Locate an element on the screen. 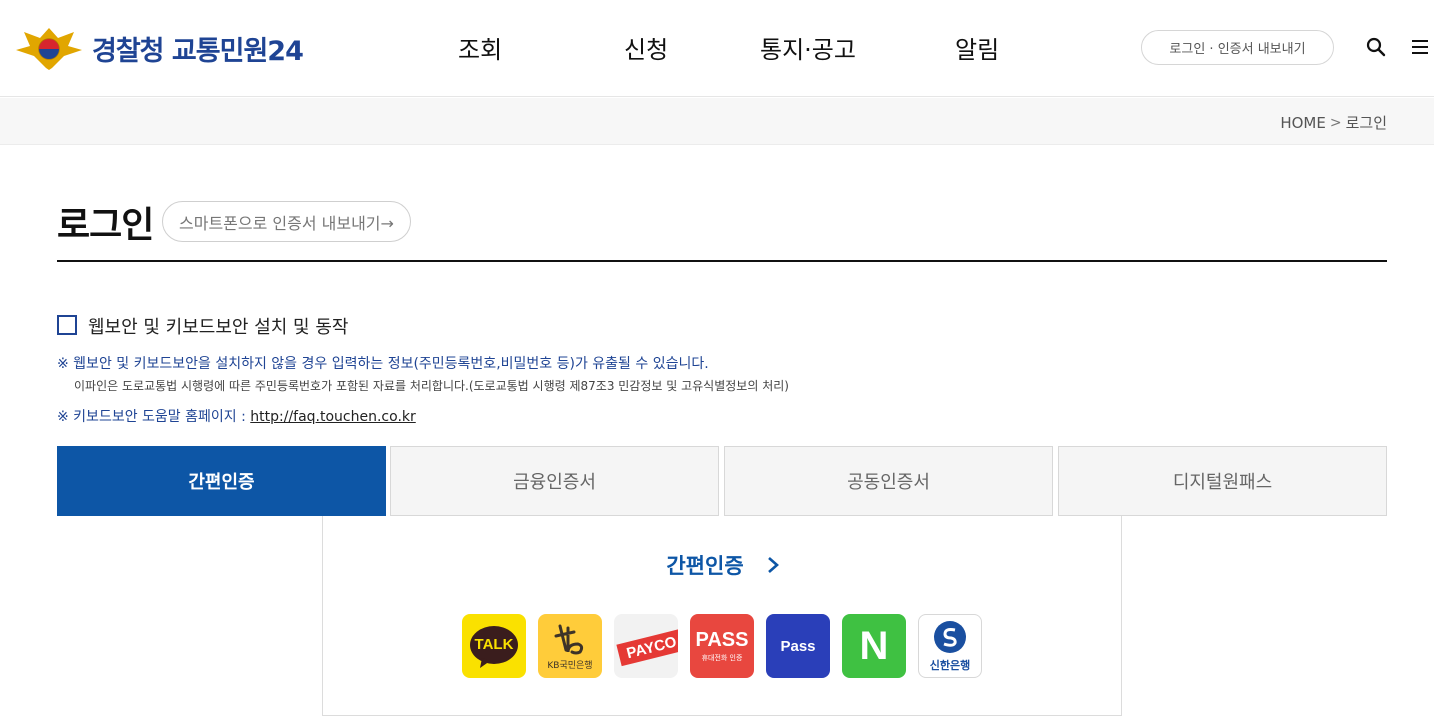  police-emblem-icon is located at coordinates (49, 49).